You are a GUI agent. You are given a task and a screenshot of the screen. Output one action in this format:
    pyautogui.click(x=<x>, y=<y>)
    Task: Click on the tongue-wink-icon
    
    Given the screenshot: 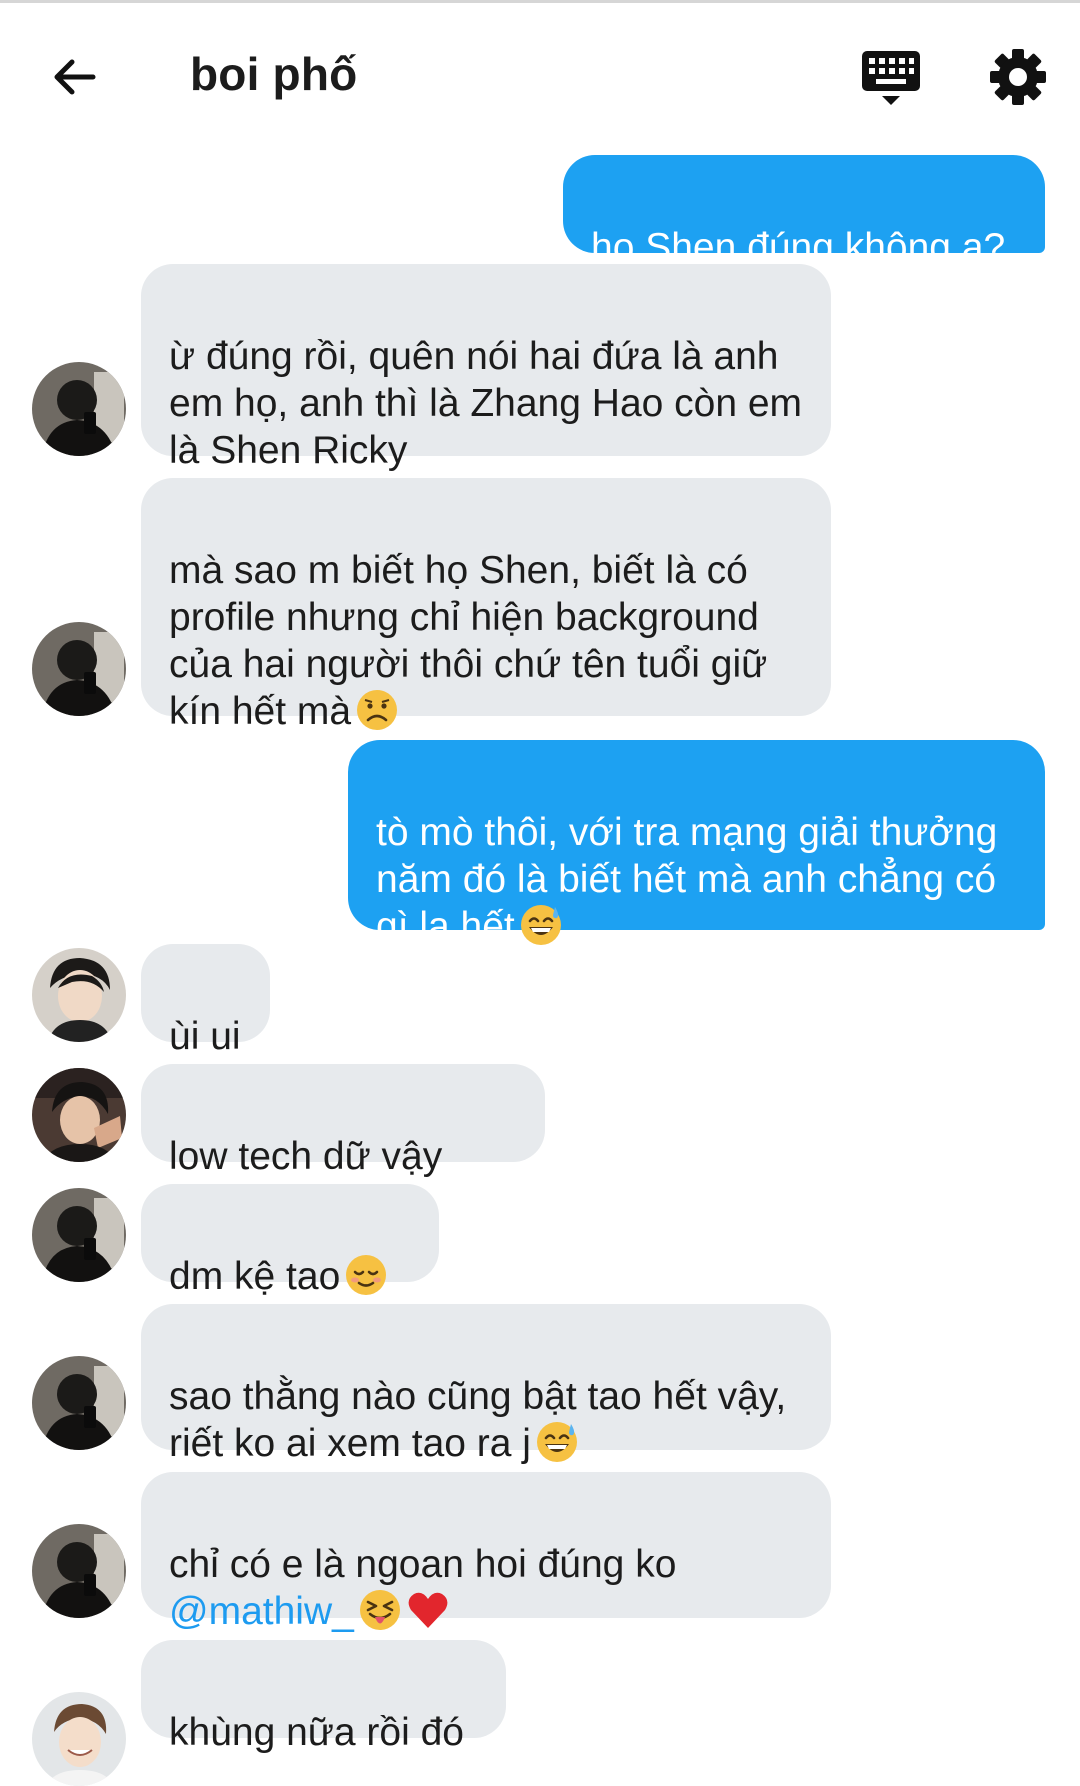 What is the action you would take?
    pyautogui.click(x=380, y=1610)
    